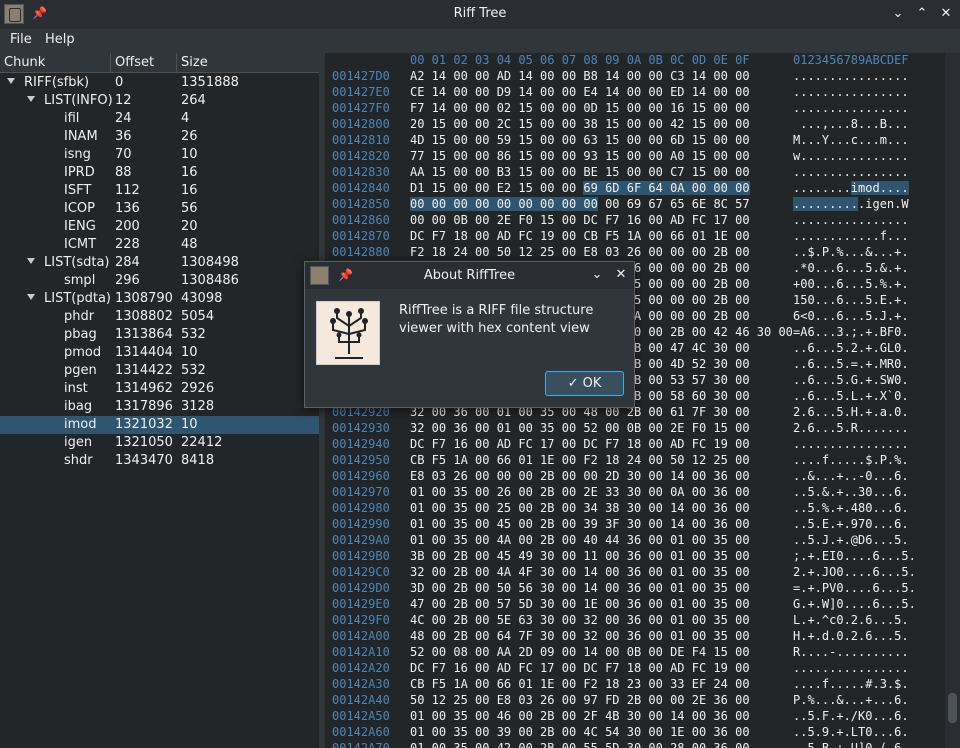 The width and height of the screenshot is (960, 748). I want to click on hex-ascii: +00...6...5.%.+., so click(851, 284).